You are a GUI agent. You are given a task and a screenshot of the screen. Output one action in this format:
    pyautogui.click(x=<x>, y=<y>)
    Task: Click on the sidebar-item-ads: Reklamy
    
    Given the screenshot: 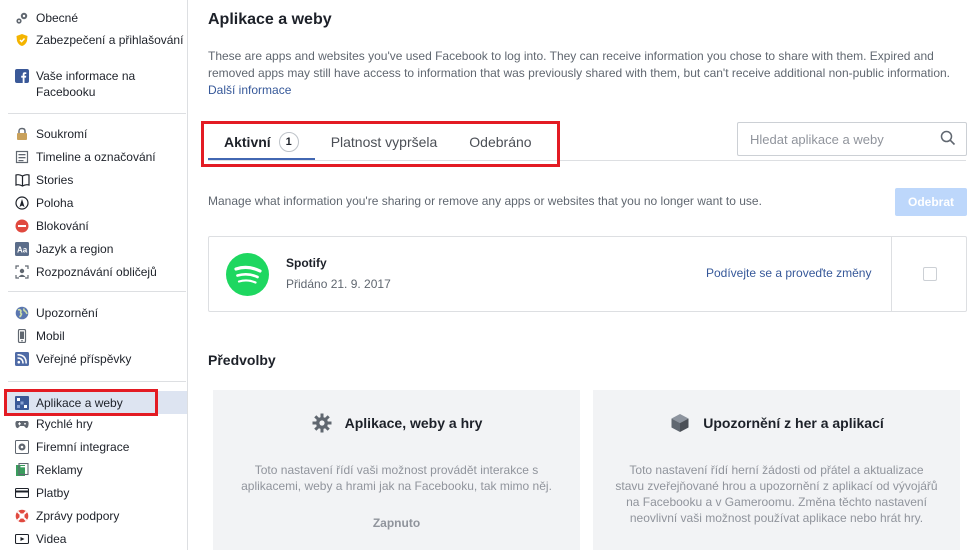 What is the action you would take?
    pyautogui.click(x=93, y=471)
    